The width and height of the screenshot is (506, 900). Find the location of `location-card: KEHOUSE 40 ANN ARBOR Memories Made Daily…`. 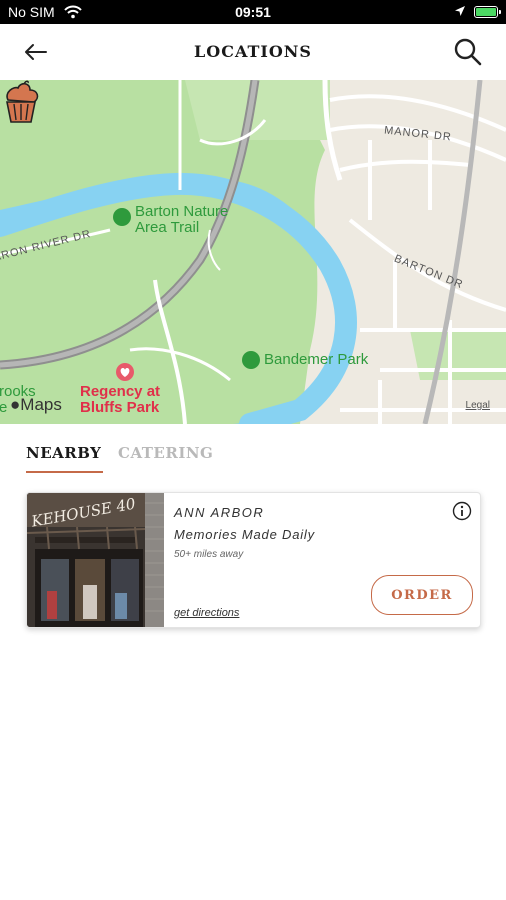

location-card: KEHOUSE 40 ANN ARBOR Memories Made Daily… is located at coordinates (253, 560).